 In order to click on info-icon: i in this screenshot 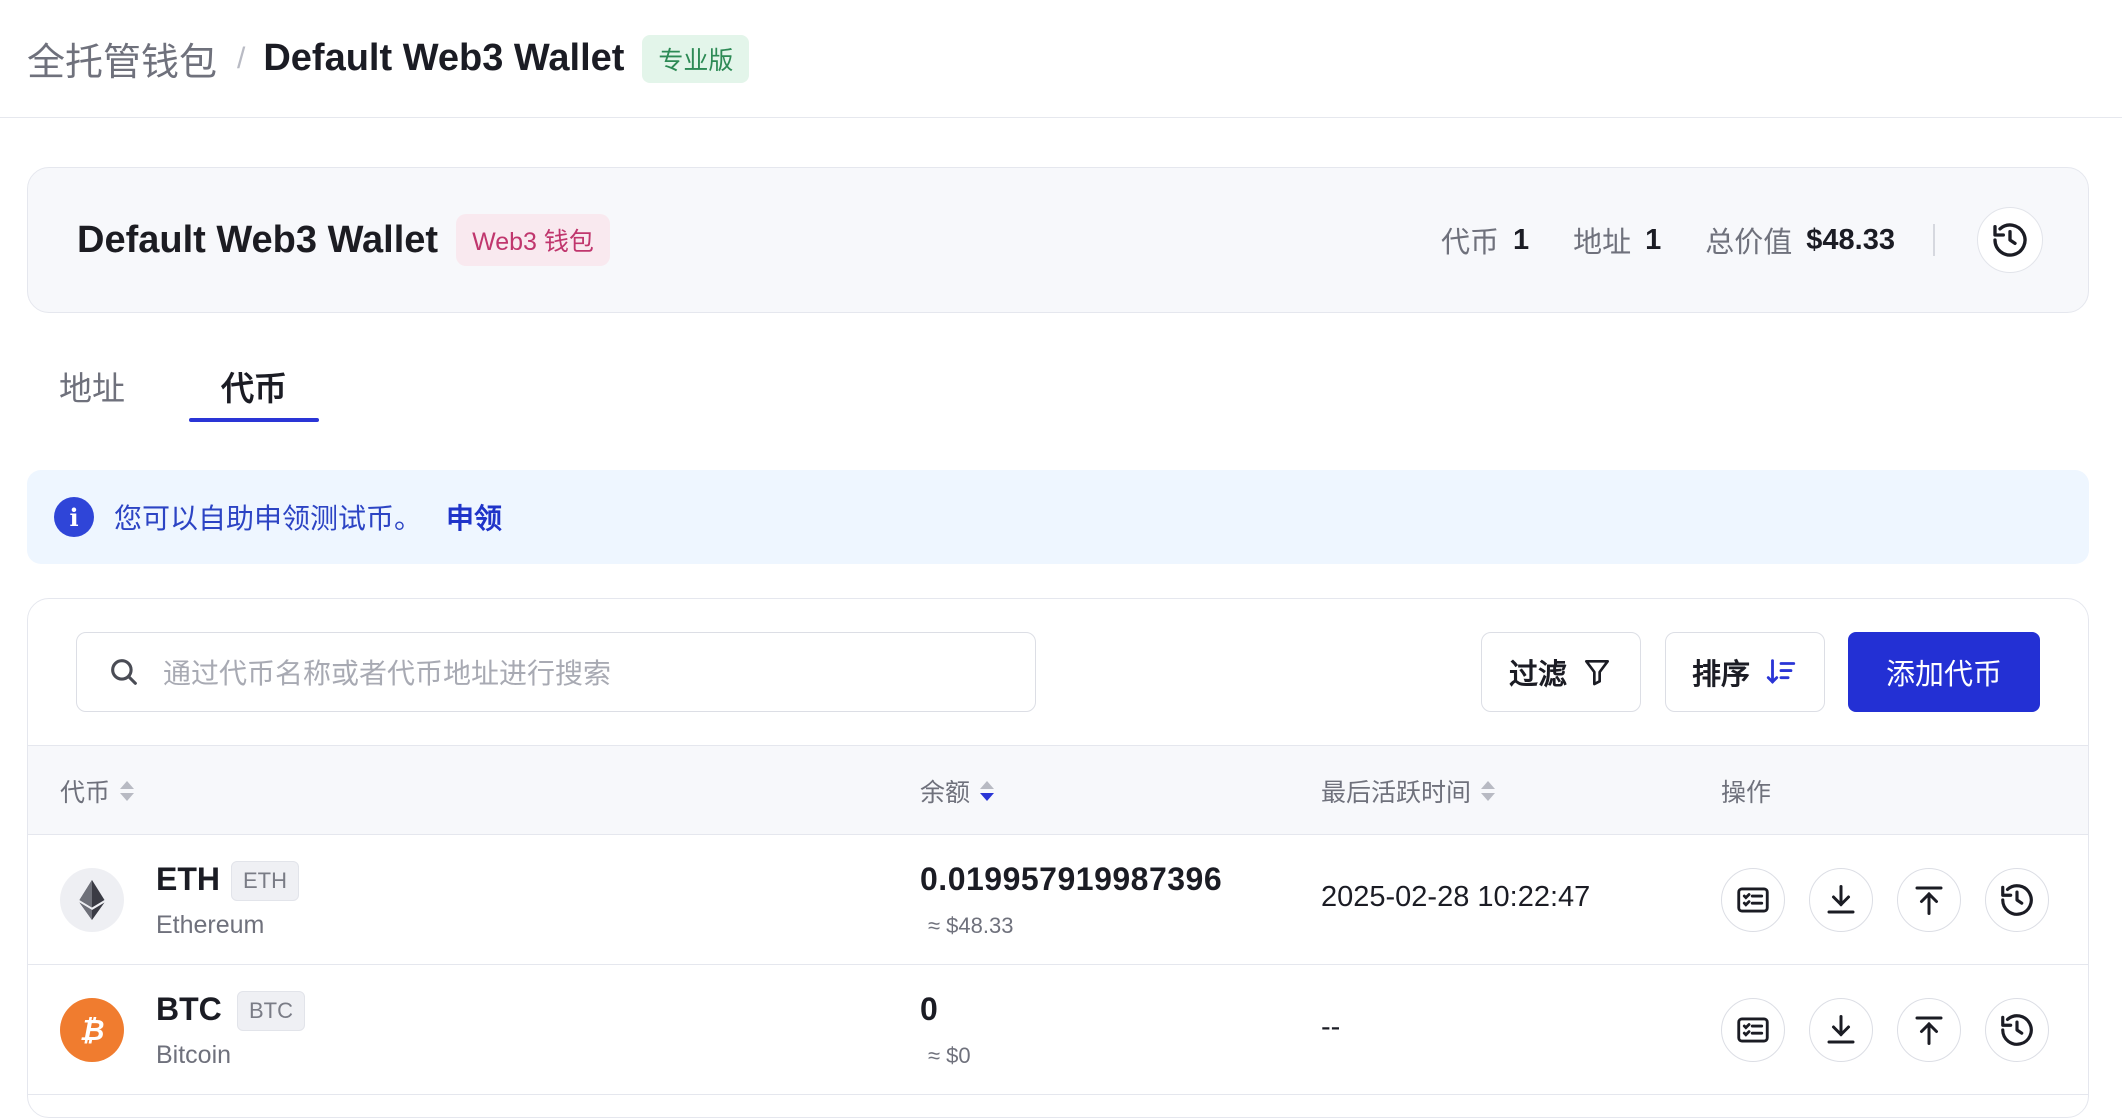, I will do `click(74, 517)`.